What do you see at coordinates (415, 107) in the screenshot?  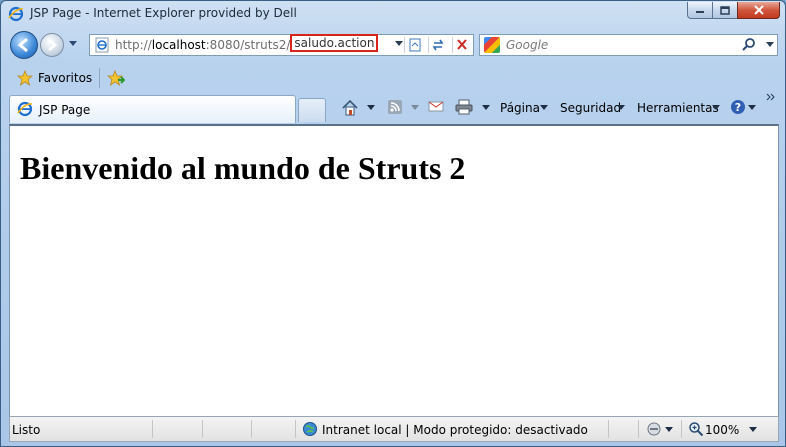 I see `feeds-dropdown-icon` at bounding box center [415, 107].